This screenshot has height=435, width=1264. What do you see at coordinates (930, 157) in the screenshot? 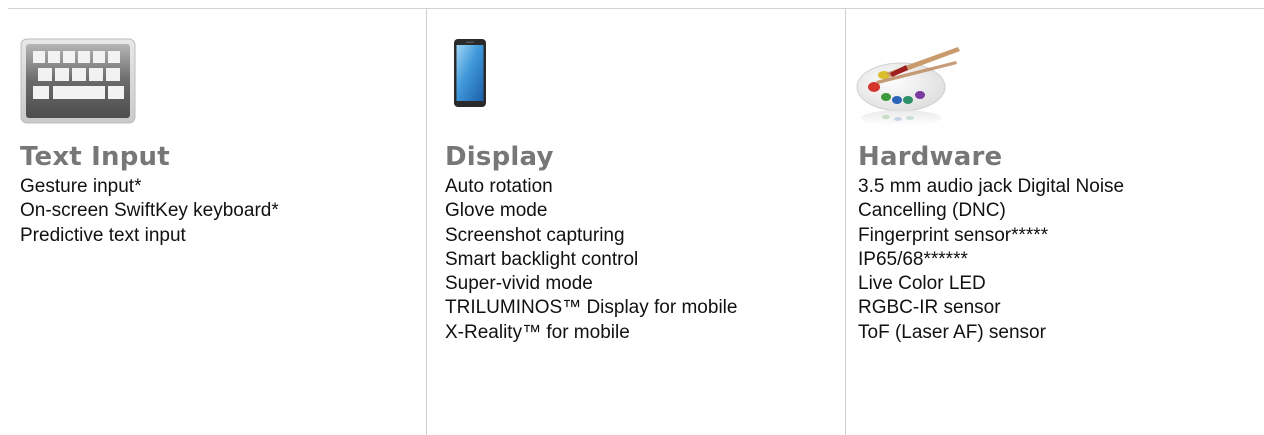
I see `section-title: Hardware` at bounding box center [930, 157].